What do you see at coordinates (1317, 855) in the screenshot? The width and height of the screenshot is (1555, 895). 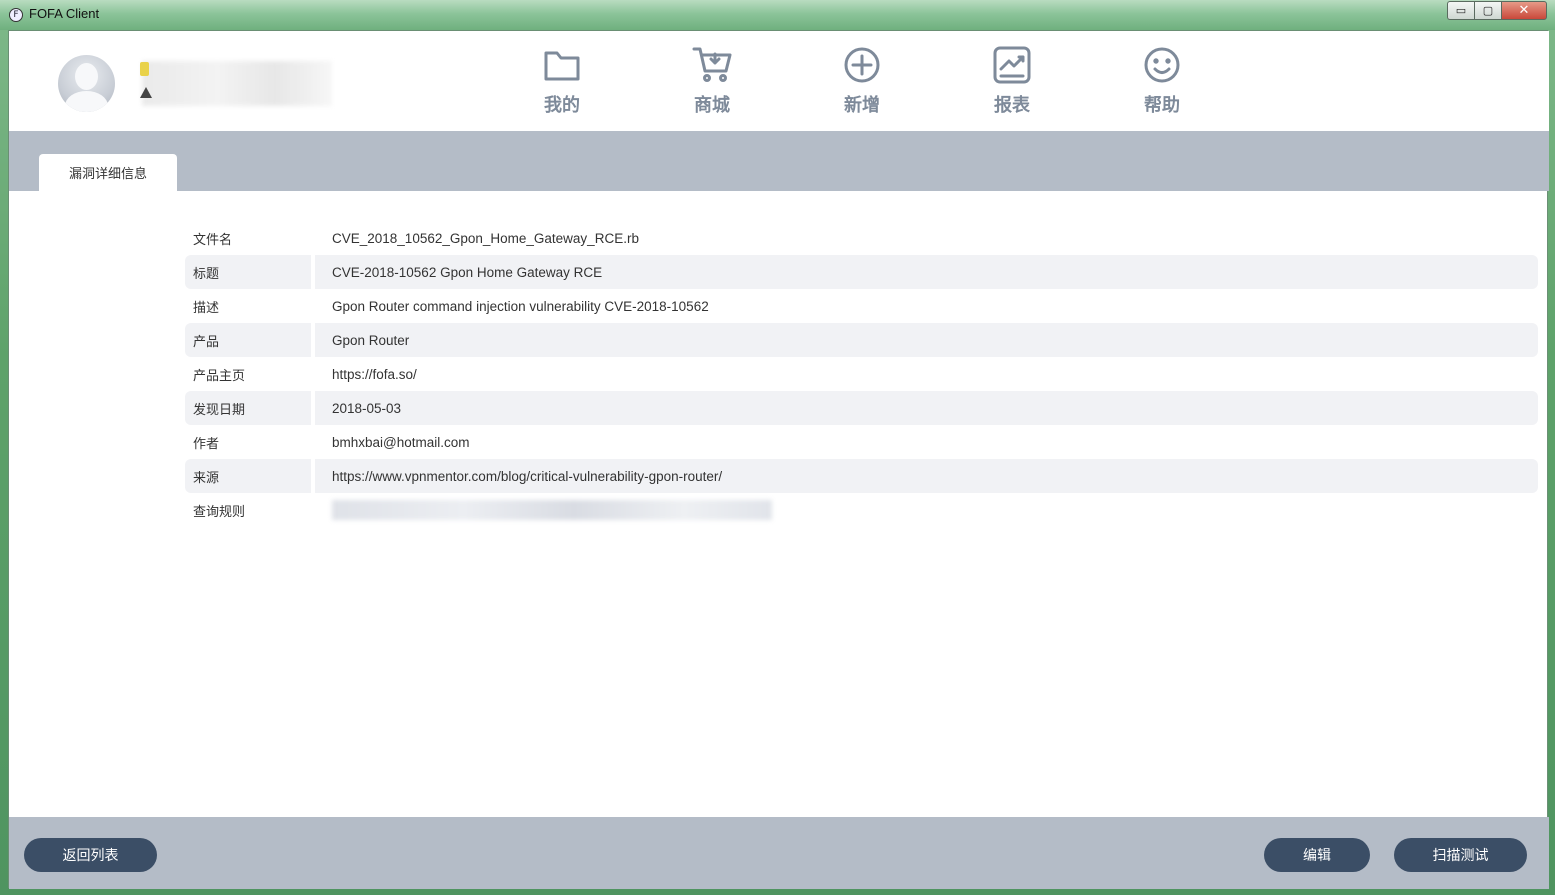 I see `edit-button: 编辑` at bounding box center [1317, 855].